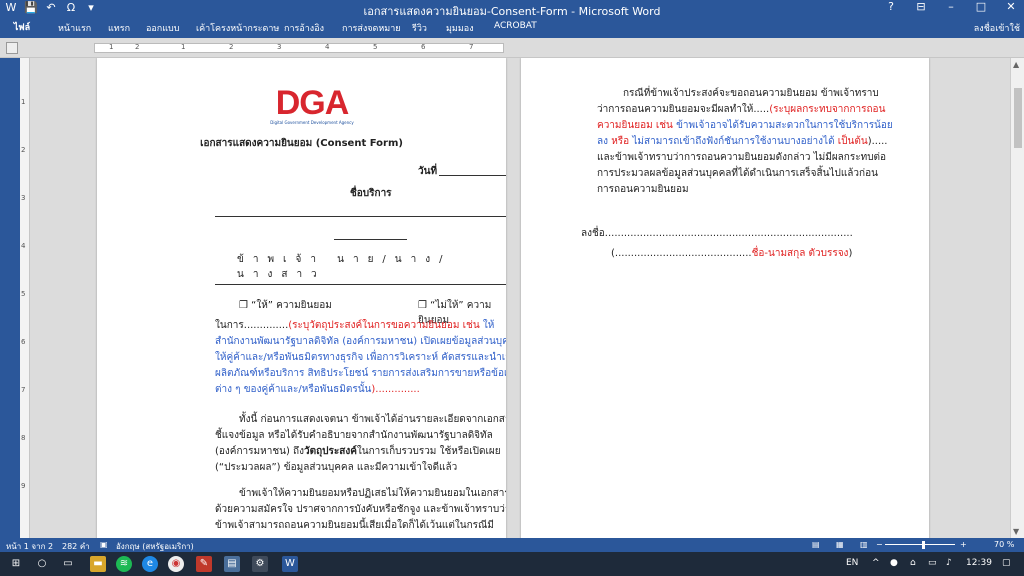 Image resolution: width=1024 pixels, height=576 pixels. What do you see at coordinates (42, 564) in the screenshot?
I see `search-icon: ○` at bounding box center [42, 564].